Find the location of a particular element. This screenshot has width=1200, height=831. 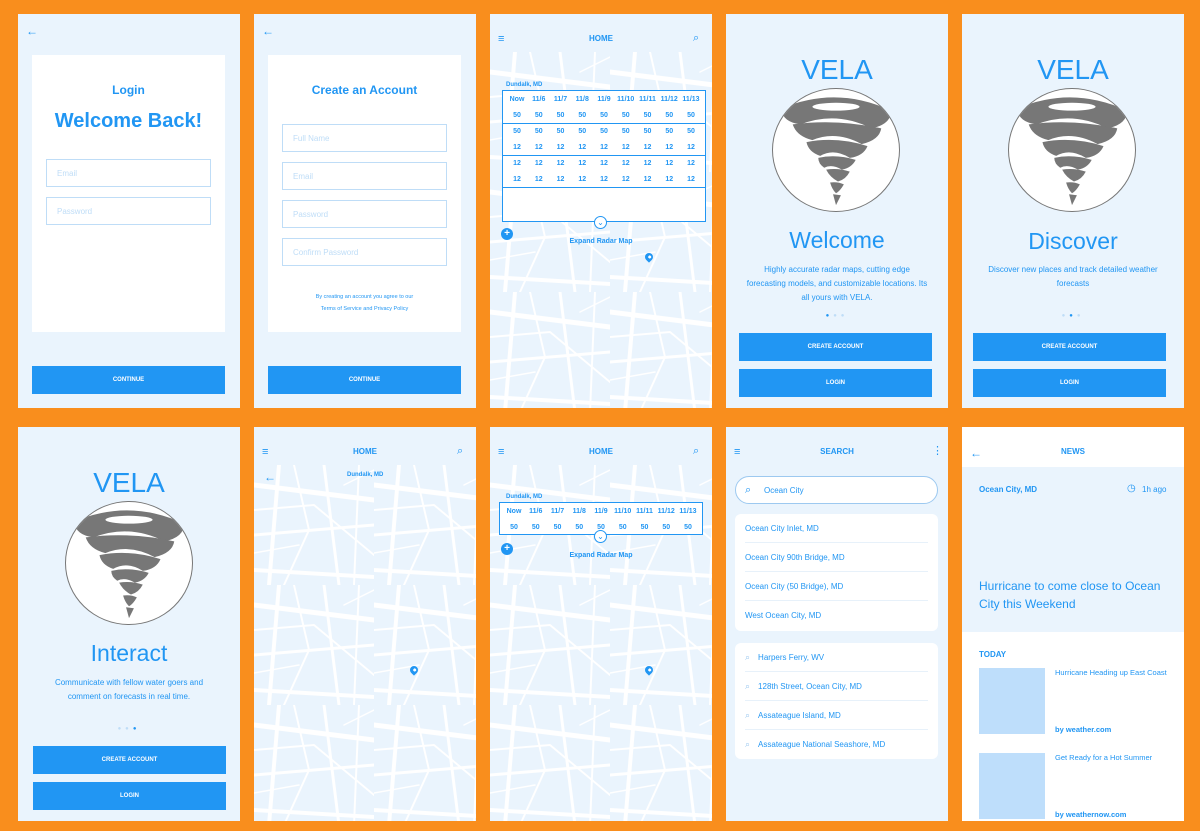

recent-search-item: ⌕ Harpers Ferry, WV is located at coordinates (836, 657).